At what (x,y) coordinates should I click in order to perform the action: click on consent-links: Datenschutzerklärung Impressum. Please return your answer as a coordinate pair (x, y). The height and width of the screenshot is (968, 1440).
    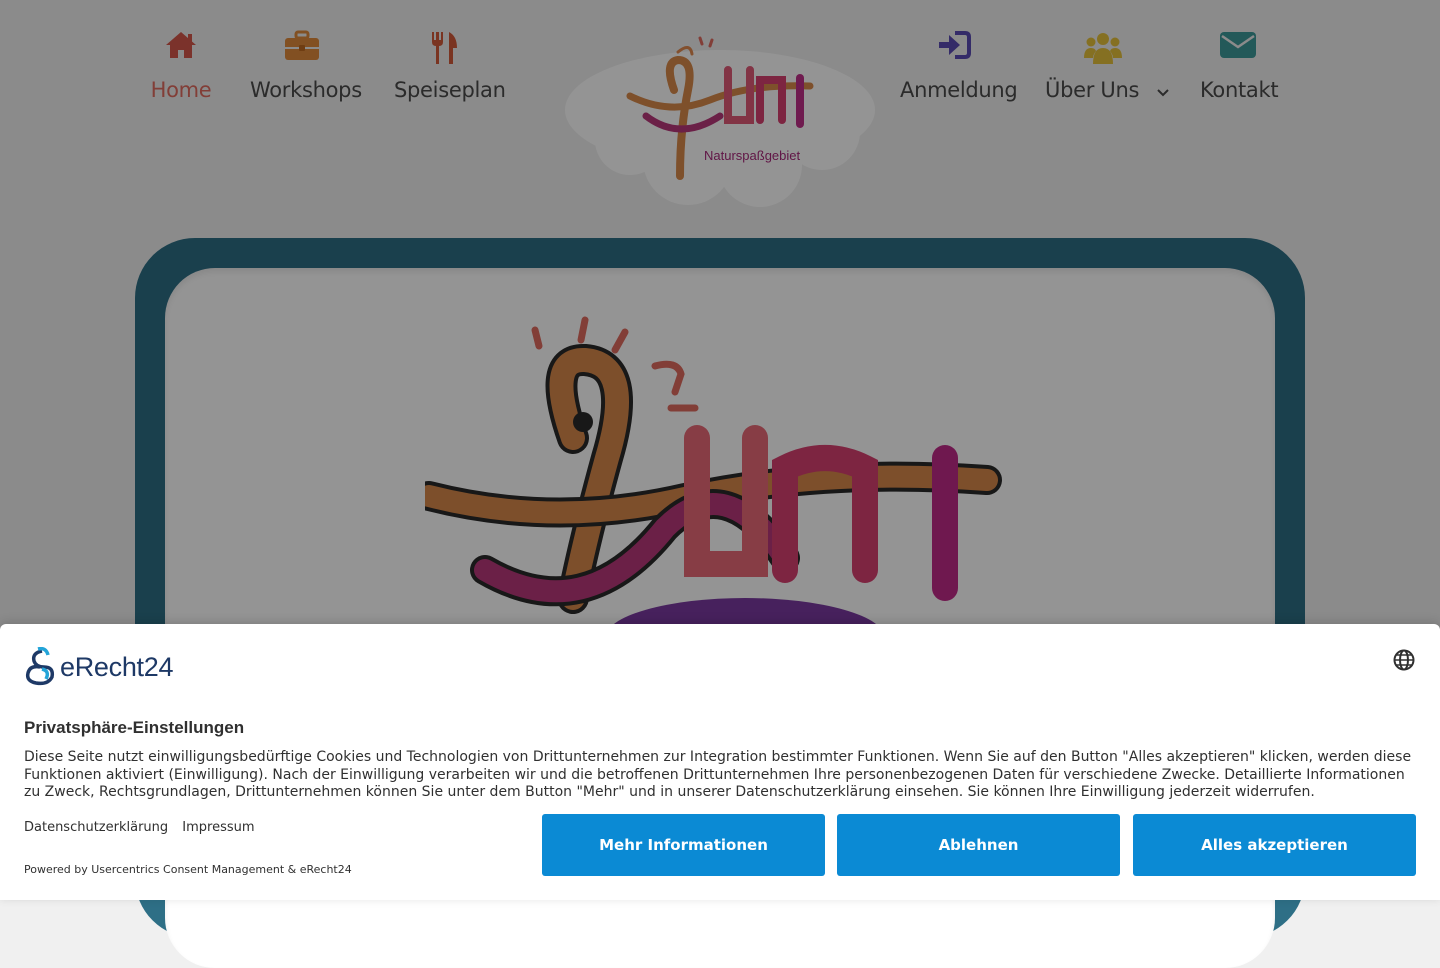
    Looking at the image, I should click on (144, 827).